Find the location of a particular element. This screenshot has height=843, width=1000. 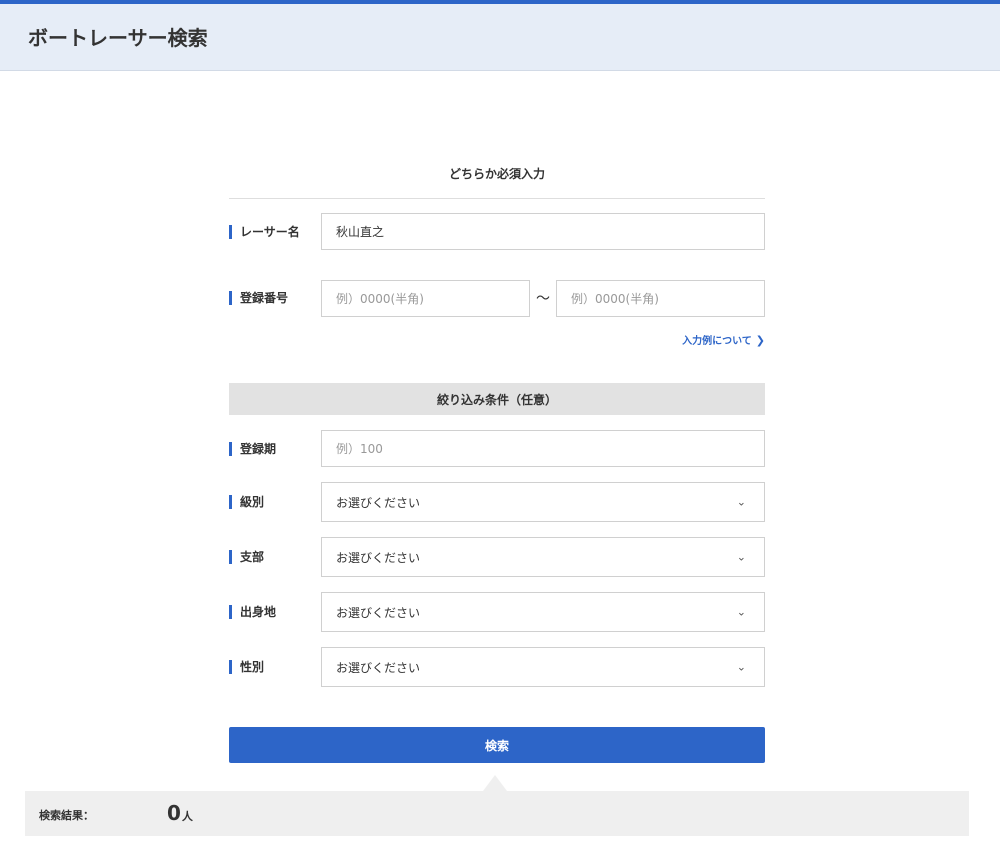

branch-select: お選びください ⌄ is located at coordinates (543, 557).